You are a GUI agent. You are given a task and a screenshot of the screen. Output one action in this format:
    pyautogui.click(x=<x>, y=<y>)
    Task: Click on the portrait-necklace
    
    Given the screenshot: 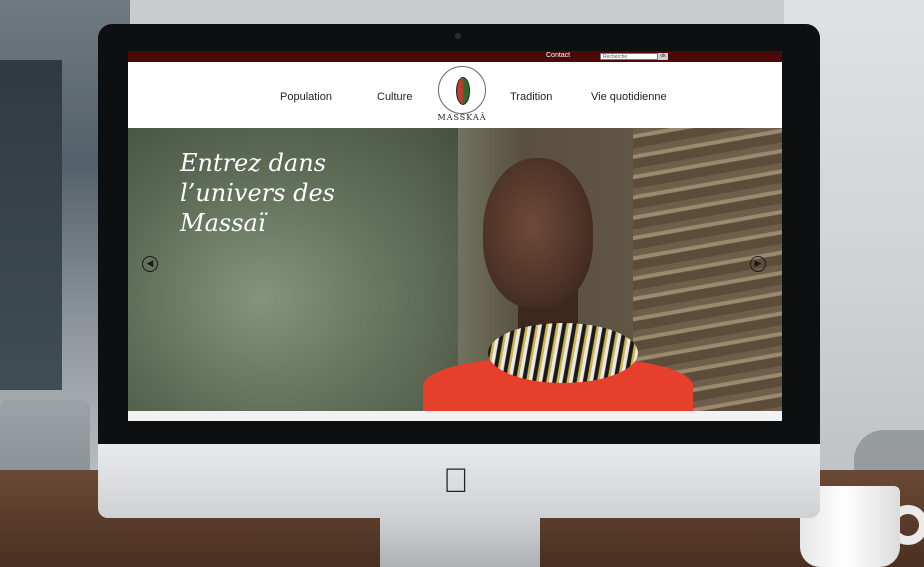 What is the action you would take?
    pyautogui.click(x=563, y=353)
    